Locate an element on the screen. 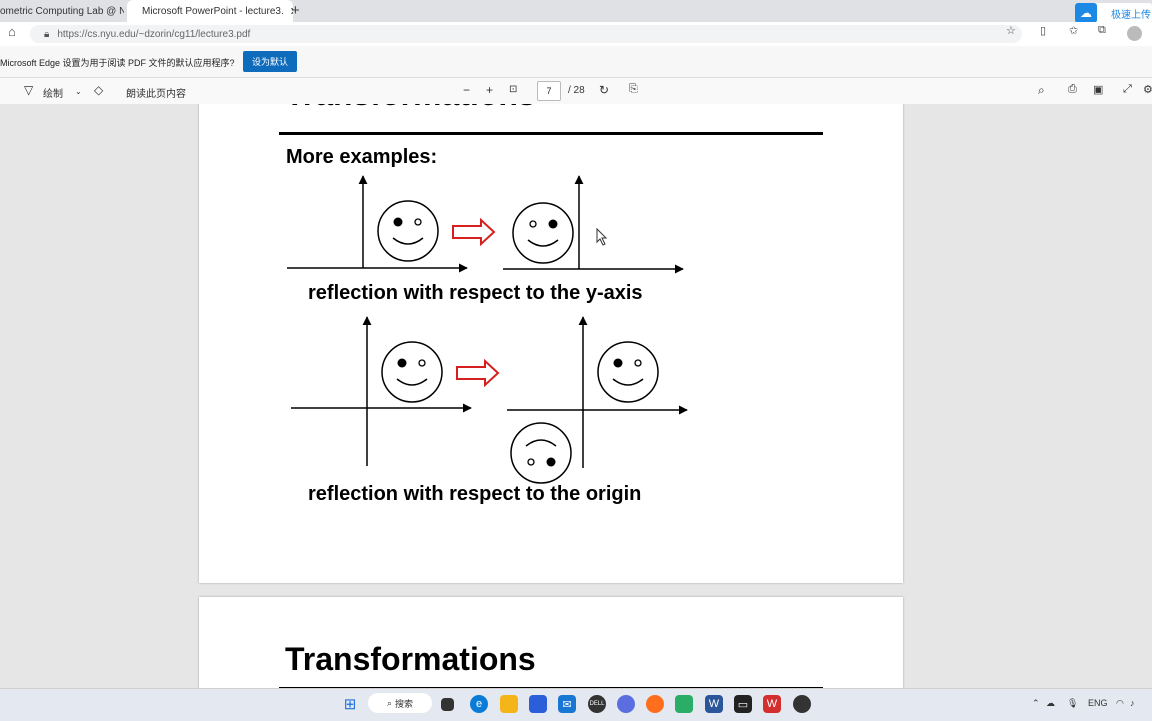  task-view-icon is located at coordinates (447, 704).